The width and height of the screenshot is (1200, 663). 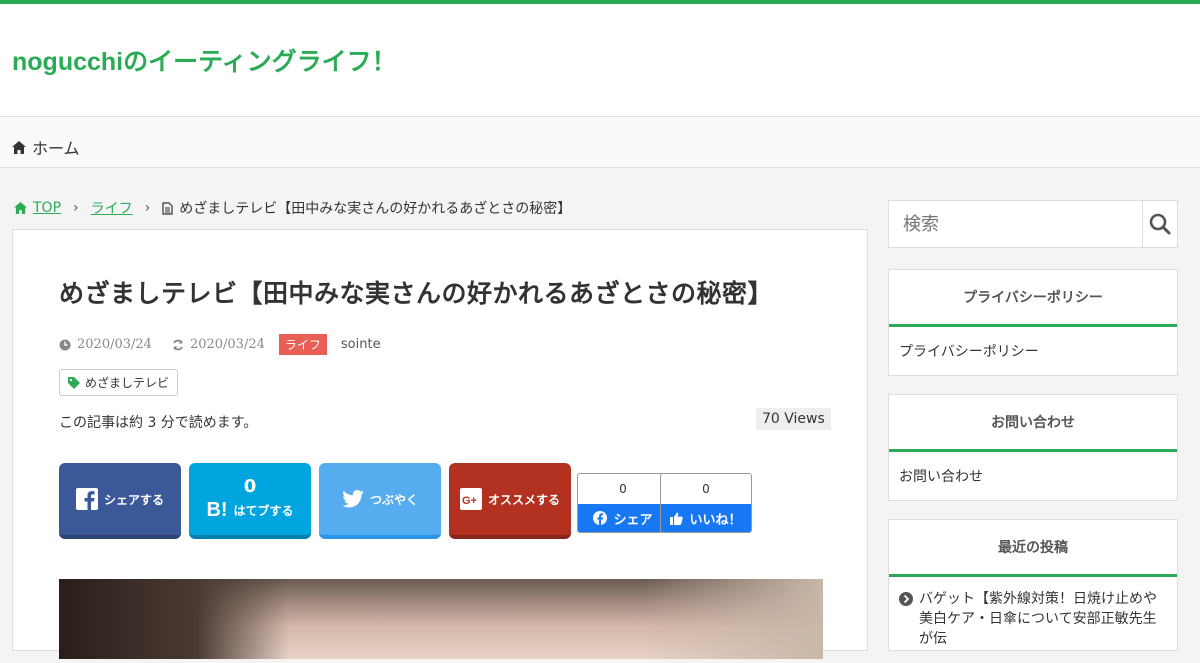 What do you see at coordinates (133, 499) in the screenshot?
I see `facebook-share-label: シェアする` at bounding box center [133, 499].